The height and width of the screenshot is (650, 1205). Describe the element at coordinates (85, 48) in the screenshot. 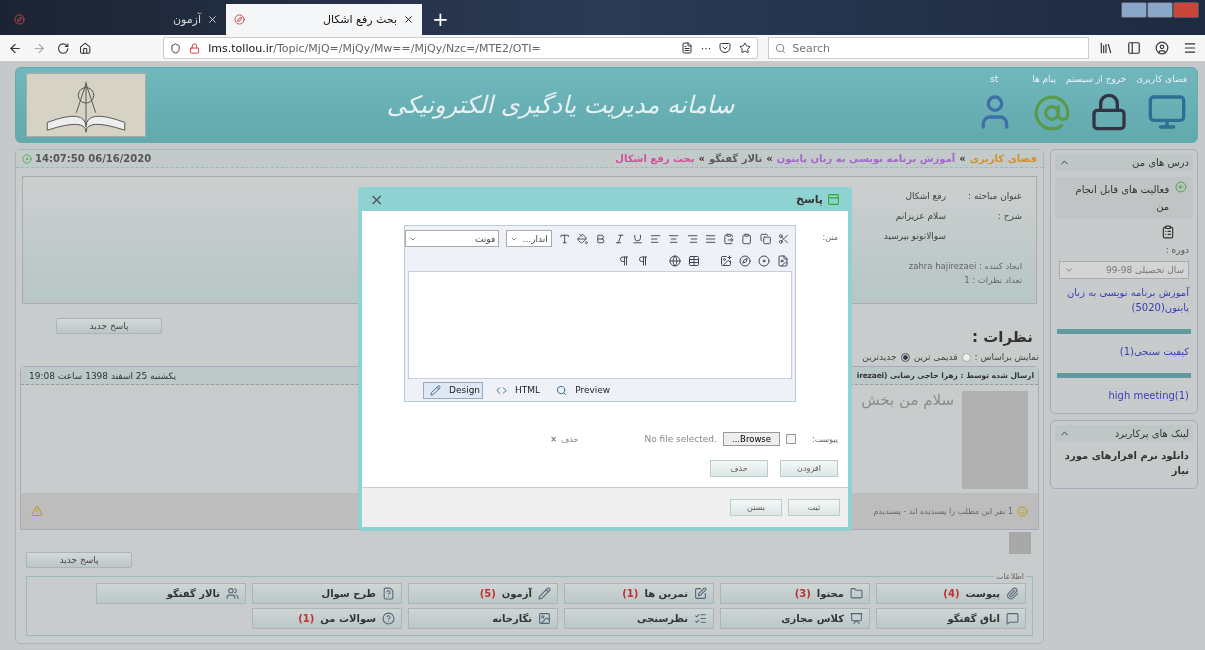

I see `home-icon` at that location.